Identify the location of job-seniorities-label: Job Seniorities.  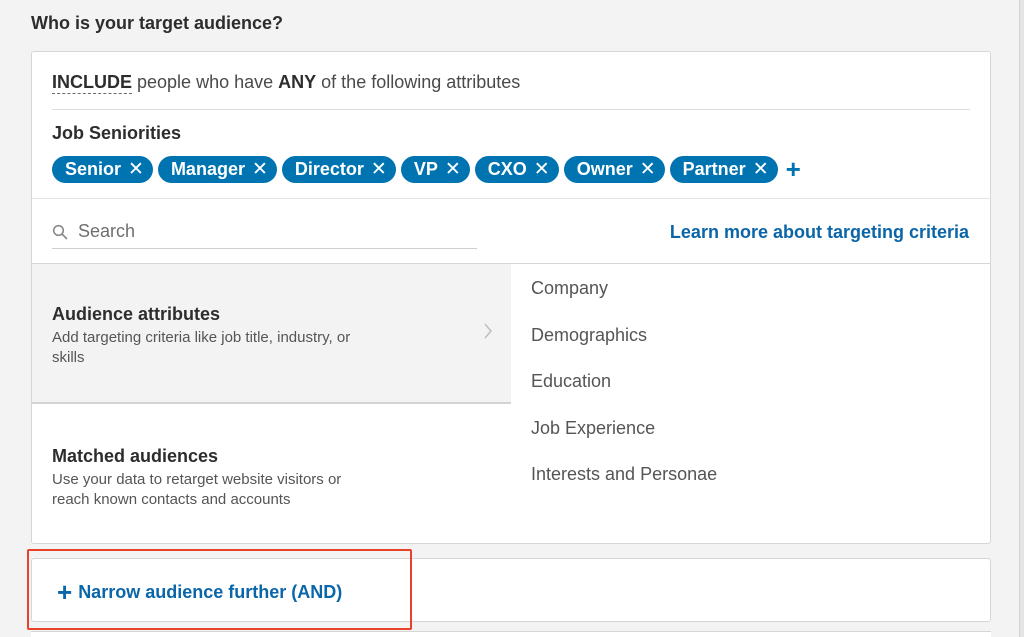
(117, 133).